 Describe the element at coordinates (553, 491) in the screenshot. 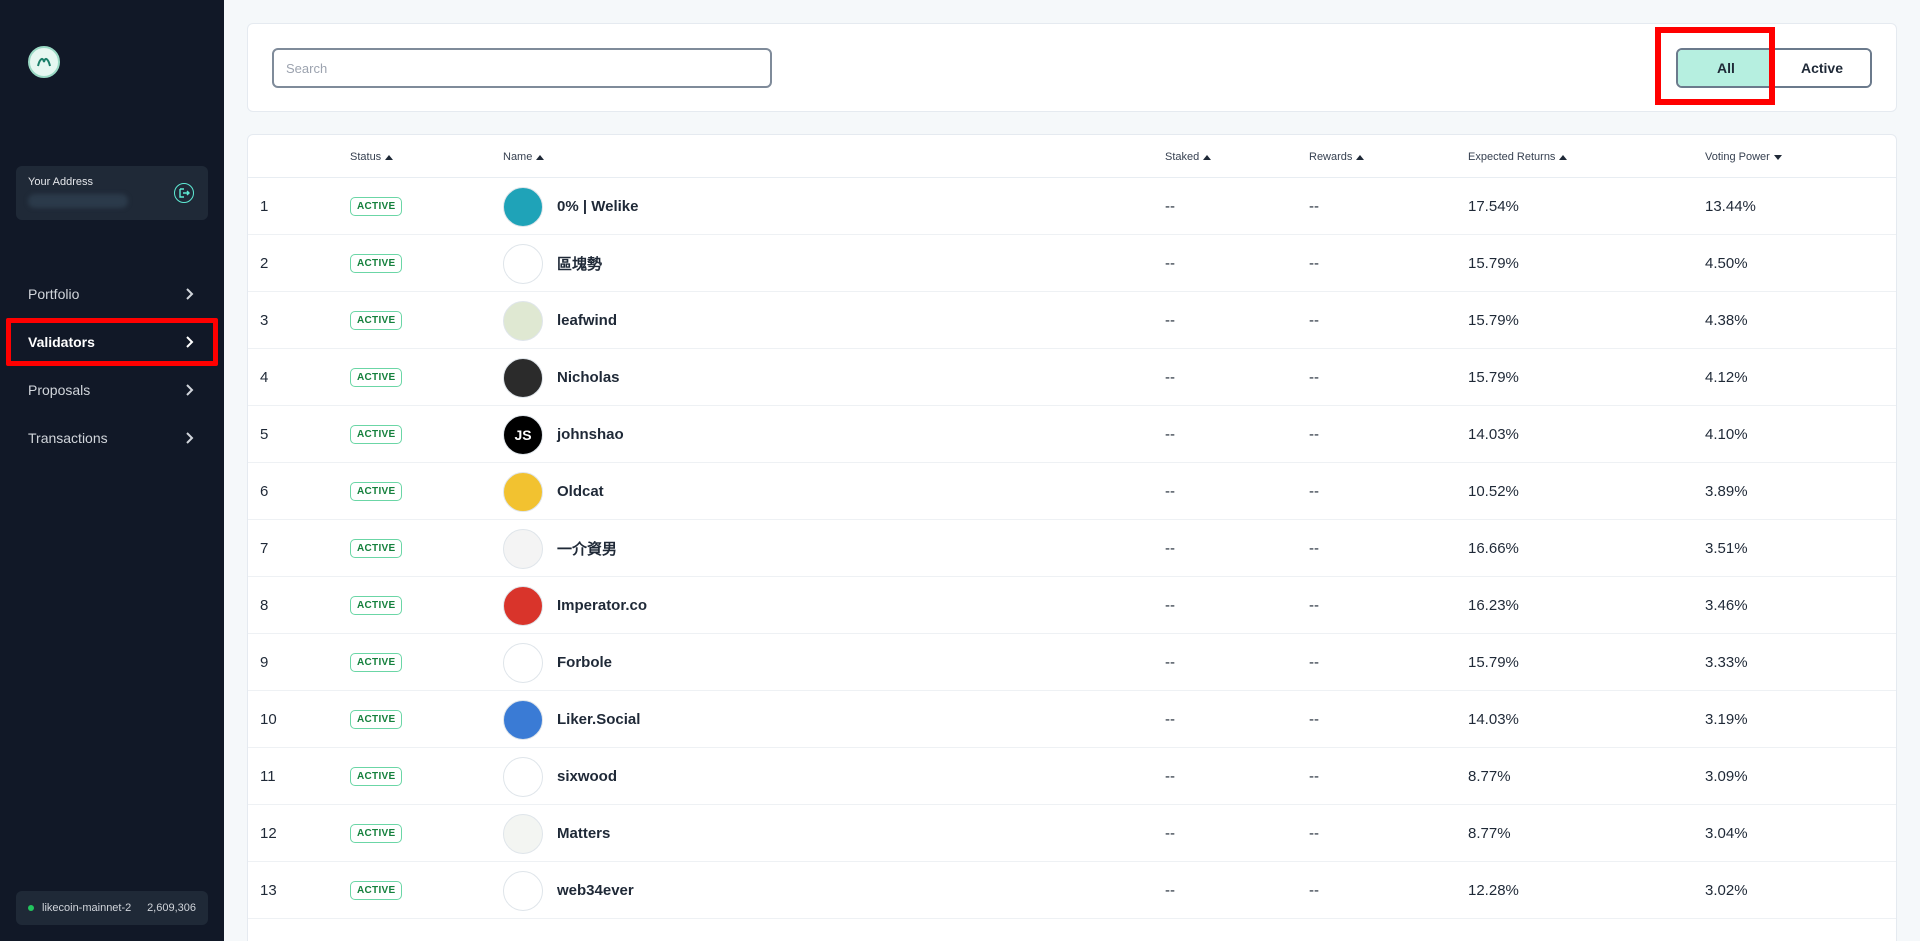

I see `validator-cell: Oldcat` at that location.